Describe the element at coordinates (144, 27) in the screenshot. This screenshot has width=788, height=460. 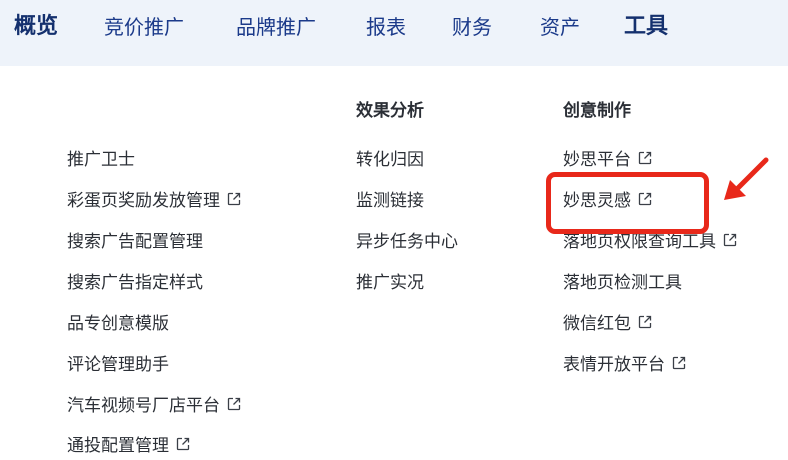
I see `nav-bidding-promotion: 竞价推广` at that location.